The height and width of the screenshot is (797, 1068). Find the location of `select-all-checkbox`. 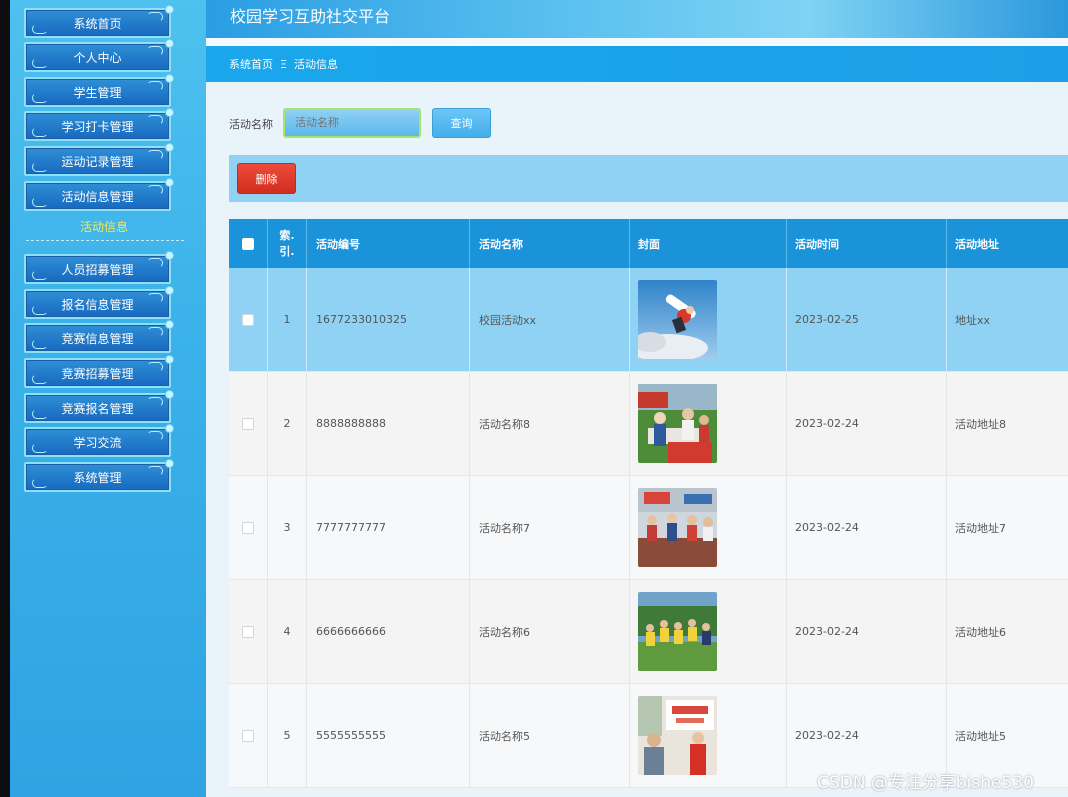

select-all-checkbox is located at coordinates (248, 243).